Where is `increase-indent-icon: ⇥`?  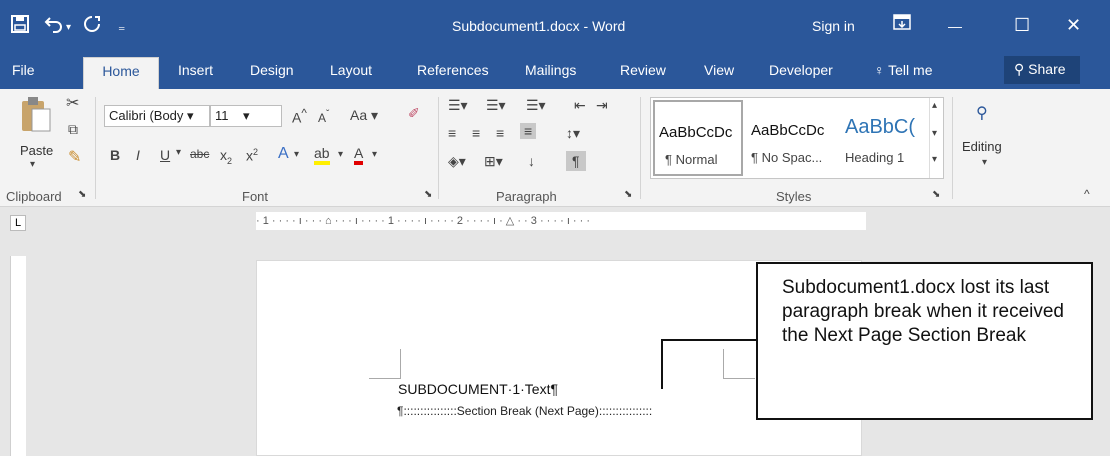 increase-indent-icon: ⇥ is located at coordinates (602, 105).